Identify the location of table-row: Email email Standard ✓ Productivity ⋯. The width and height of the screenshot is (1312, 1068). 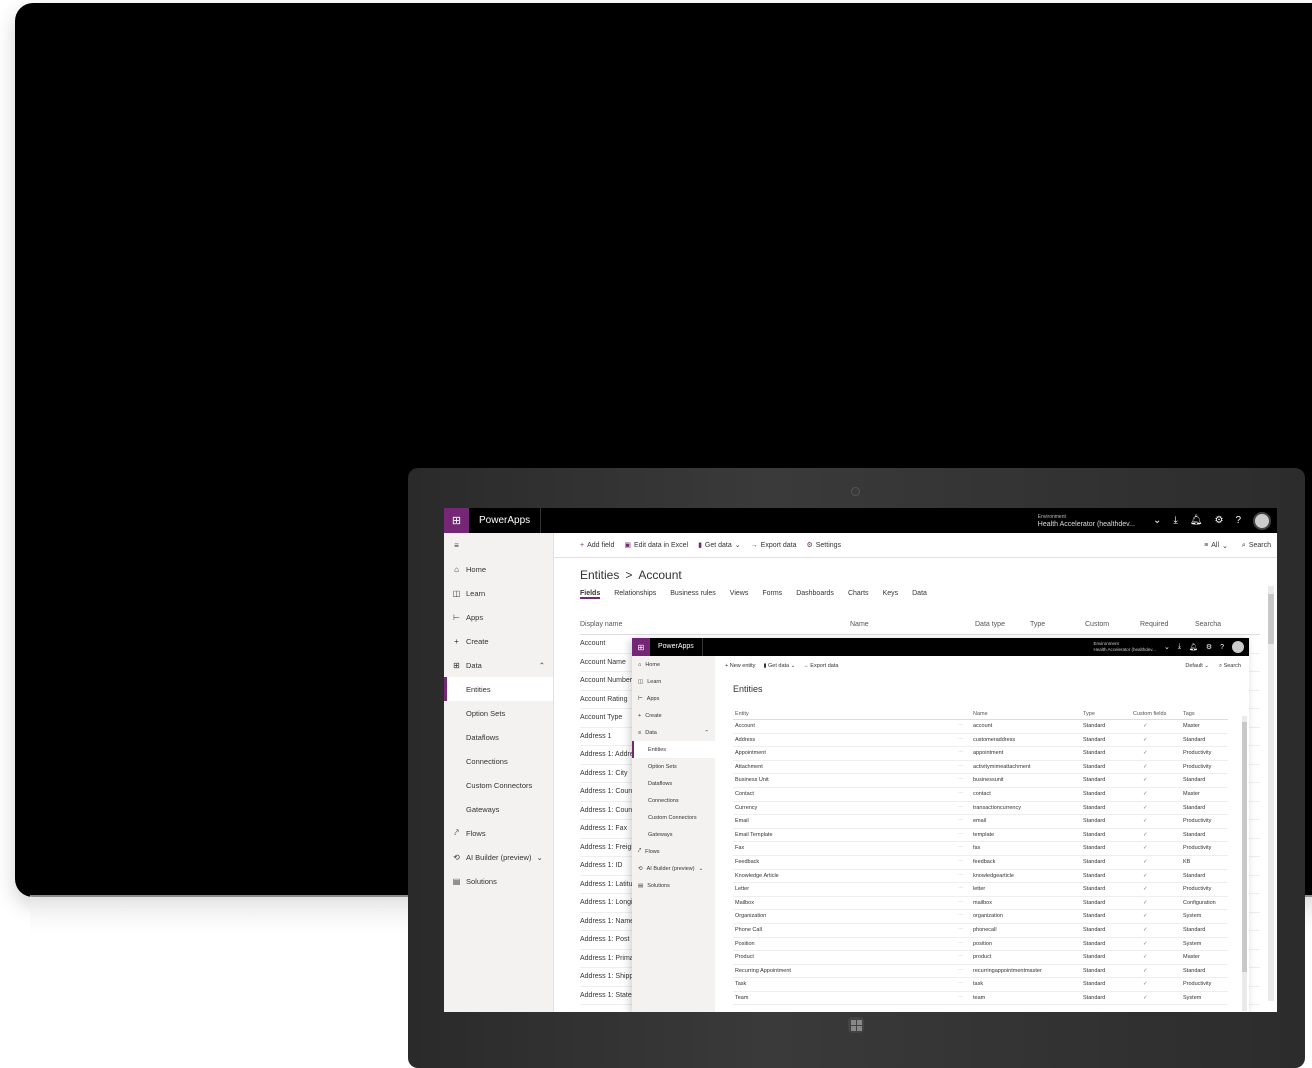
(980, 822).